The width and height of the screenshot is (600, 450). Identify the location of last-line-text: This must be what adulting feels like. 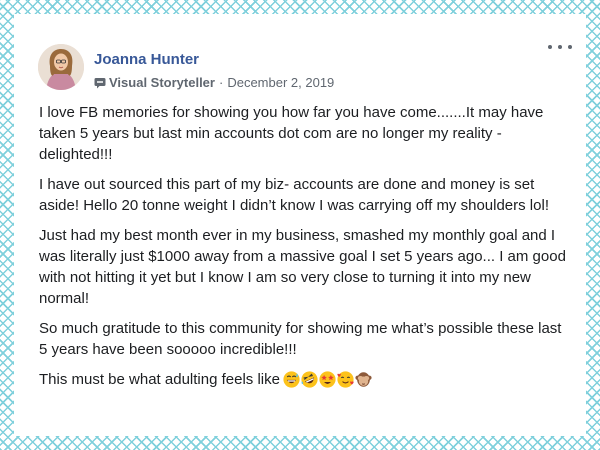
(159, 379).